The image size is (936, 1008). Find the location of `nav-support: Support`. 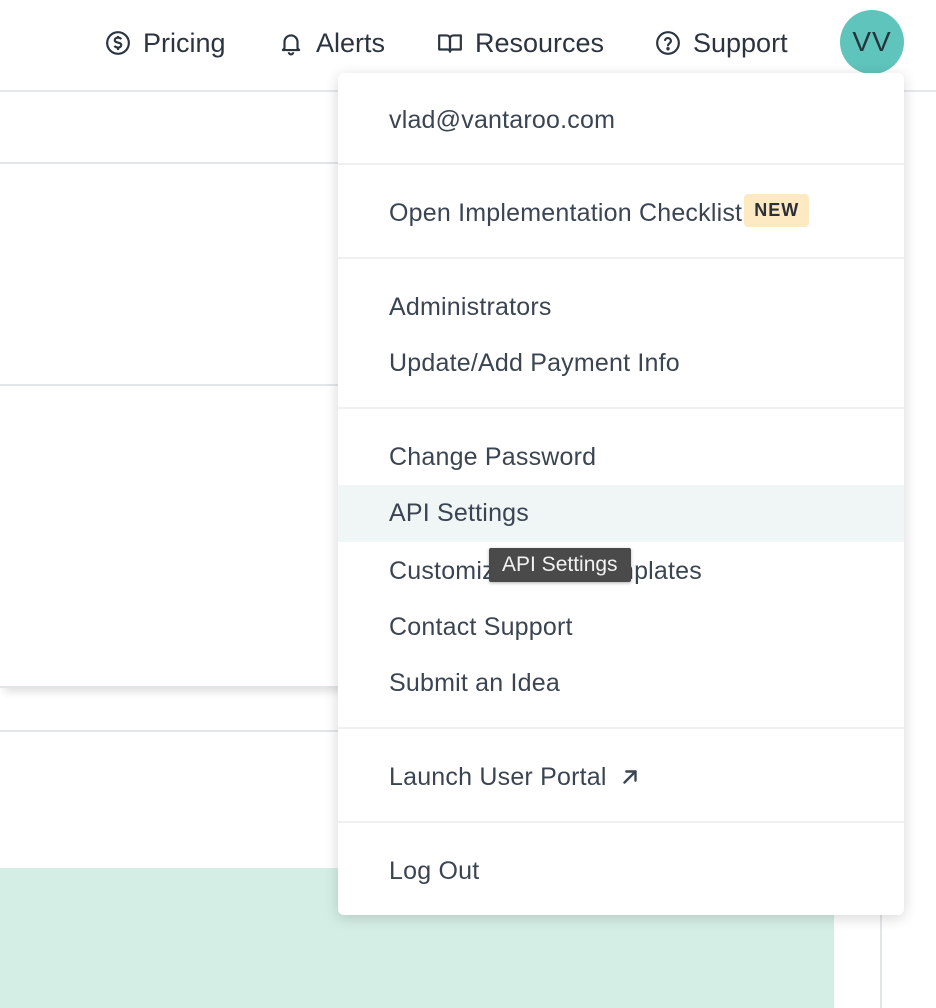

nav-support: Support is located at coordinates (721, 43).